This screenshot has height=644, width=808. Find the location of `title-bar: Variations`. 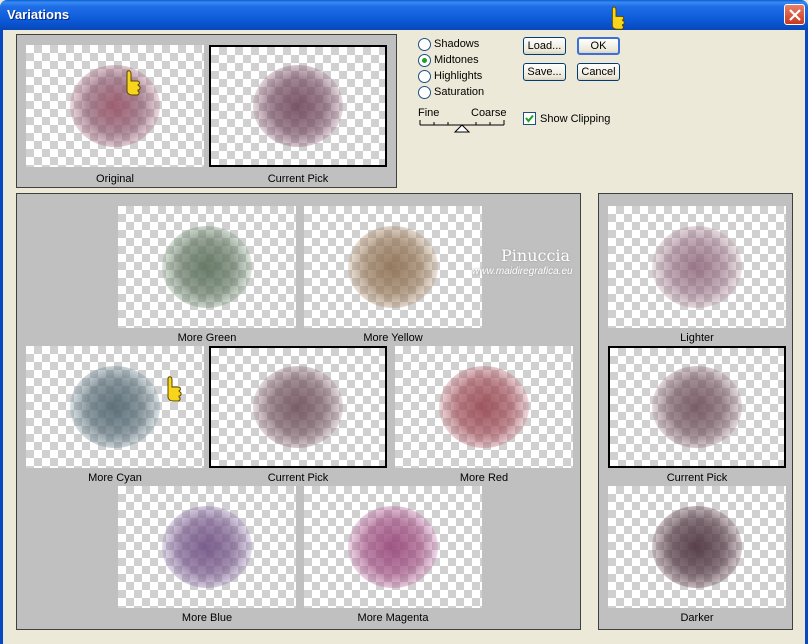

title-bar: Variations is located at coordinates (404, 15).